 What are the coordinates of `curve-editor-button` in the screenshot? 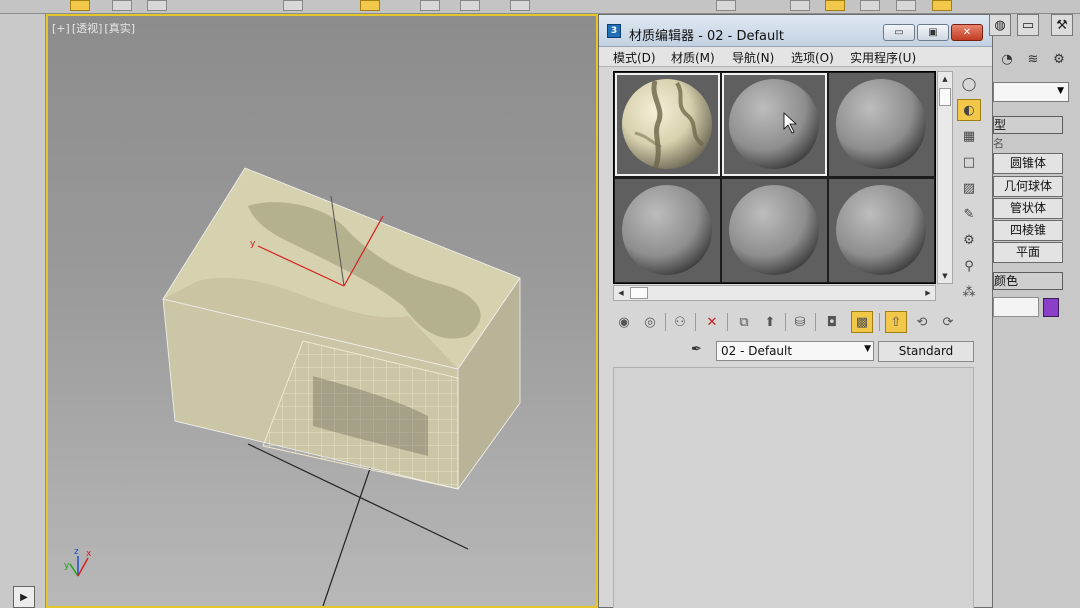 It's located at (726, 5).